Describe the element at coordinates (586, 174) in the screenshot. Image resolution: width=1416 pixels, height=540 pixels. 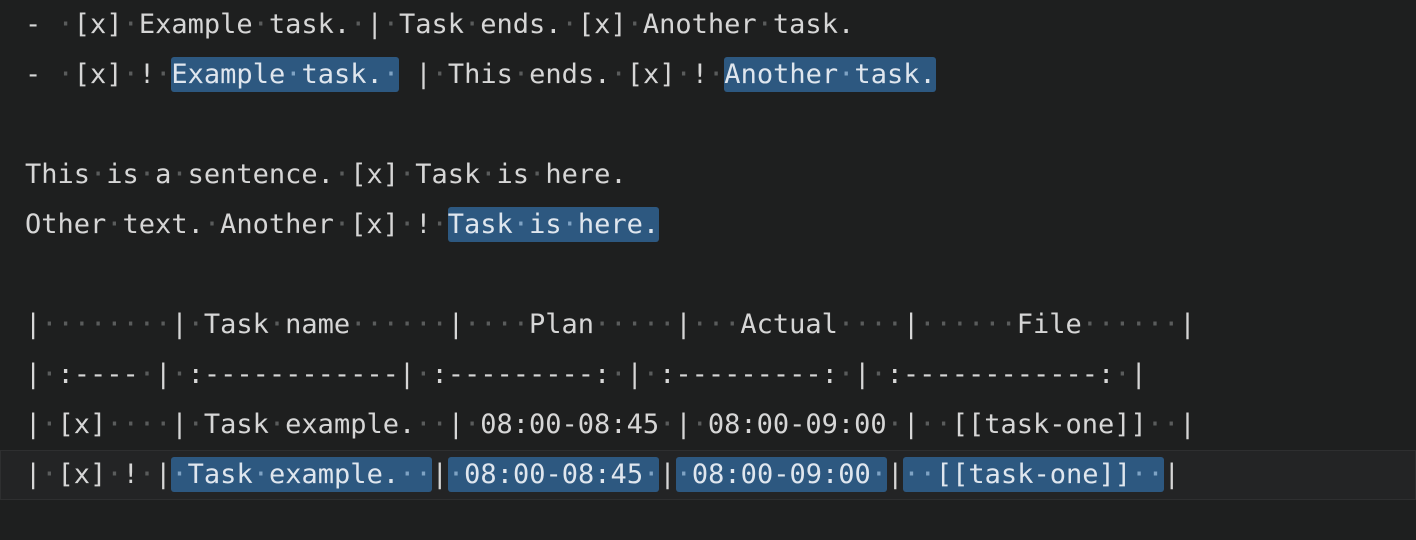
I see `text-token: here.` at that location.